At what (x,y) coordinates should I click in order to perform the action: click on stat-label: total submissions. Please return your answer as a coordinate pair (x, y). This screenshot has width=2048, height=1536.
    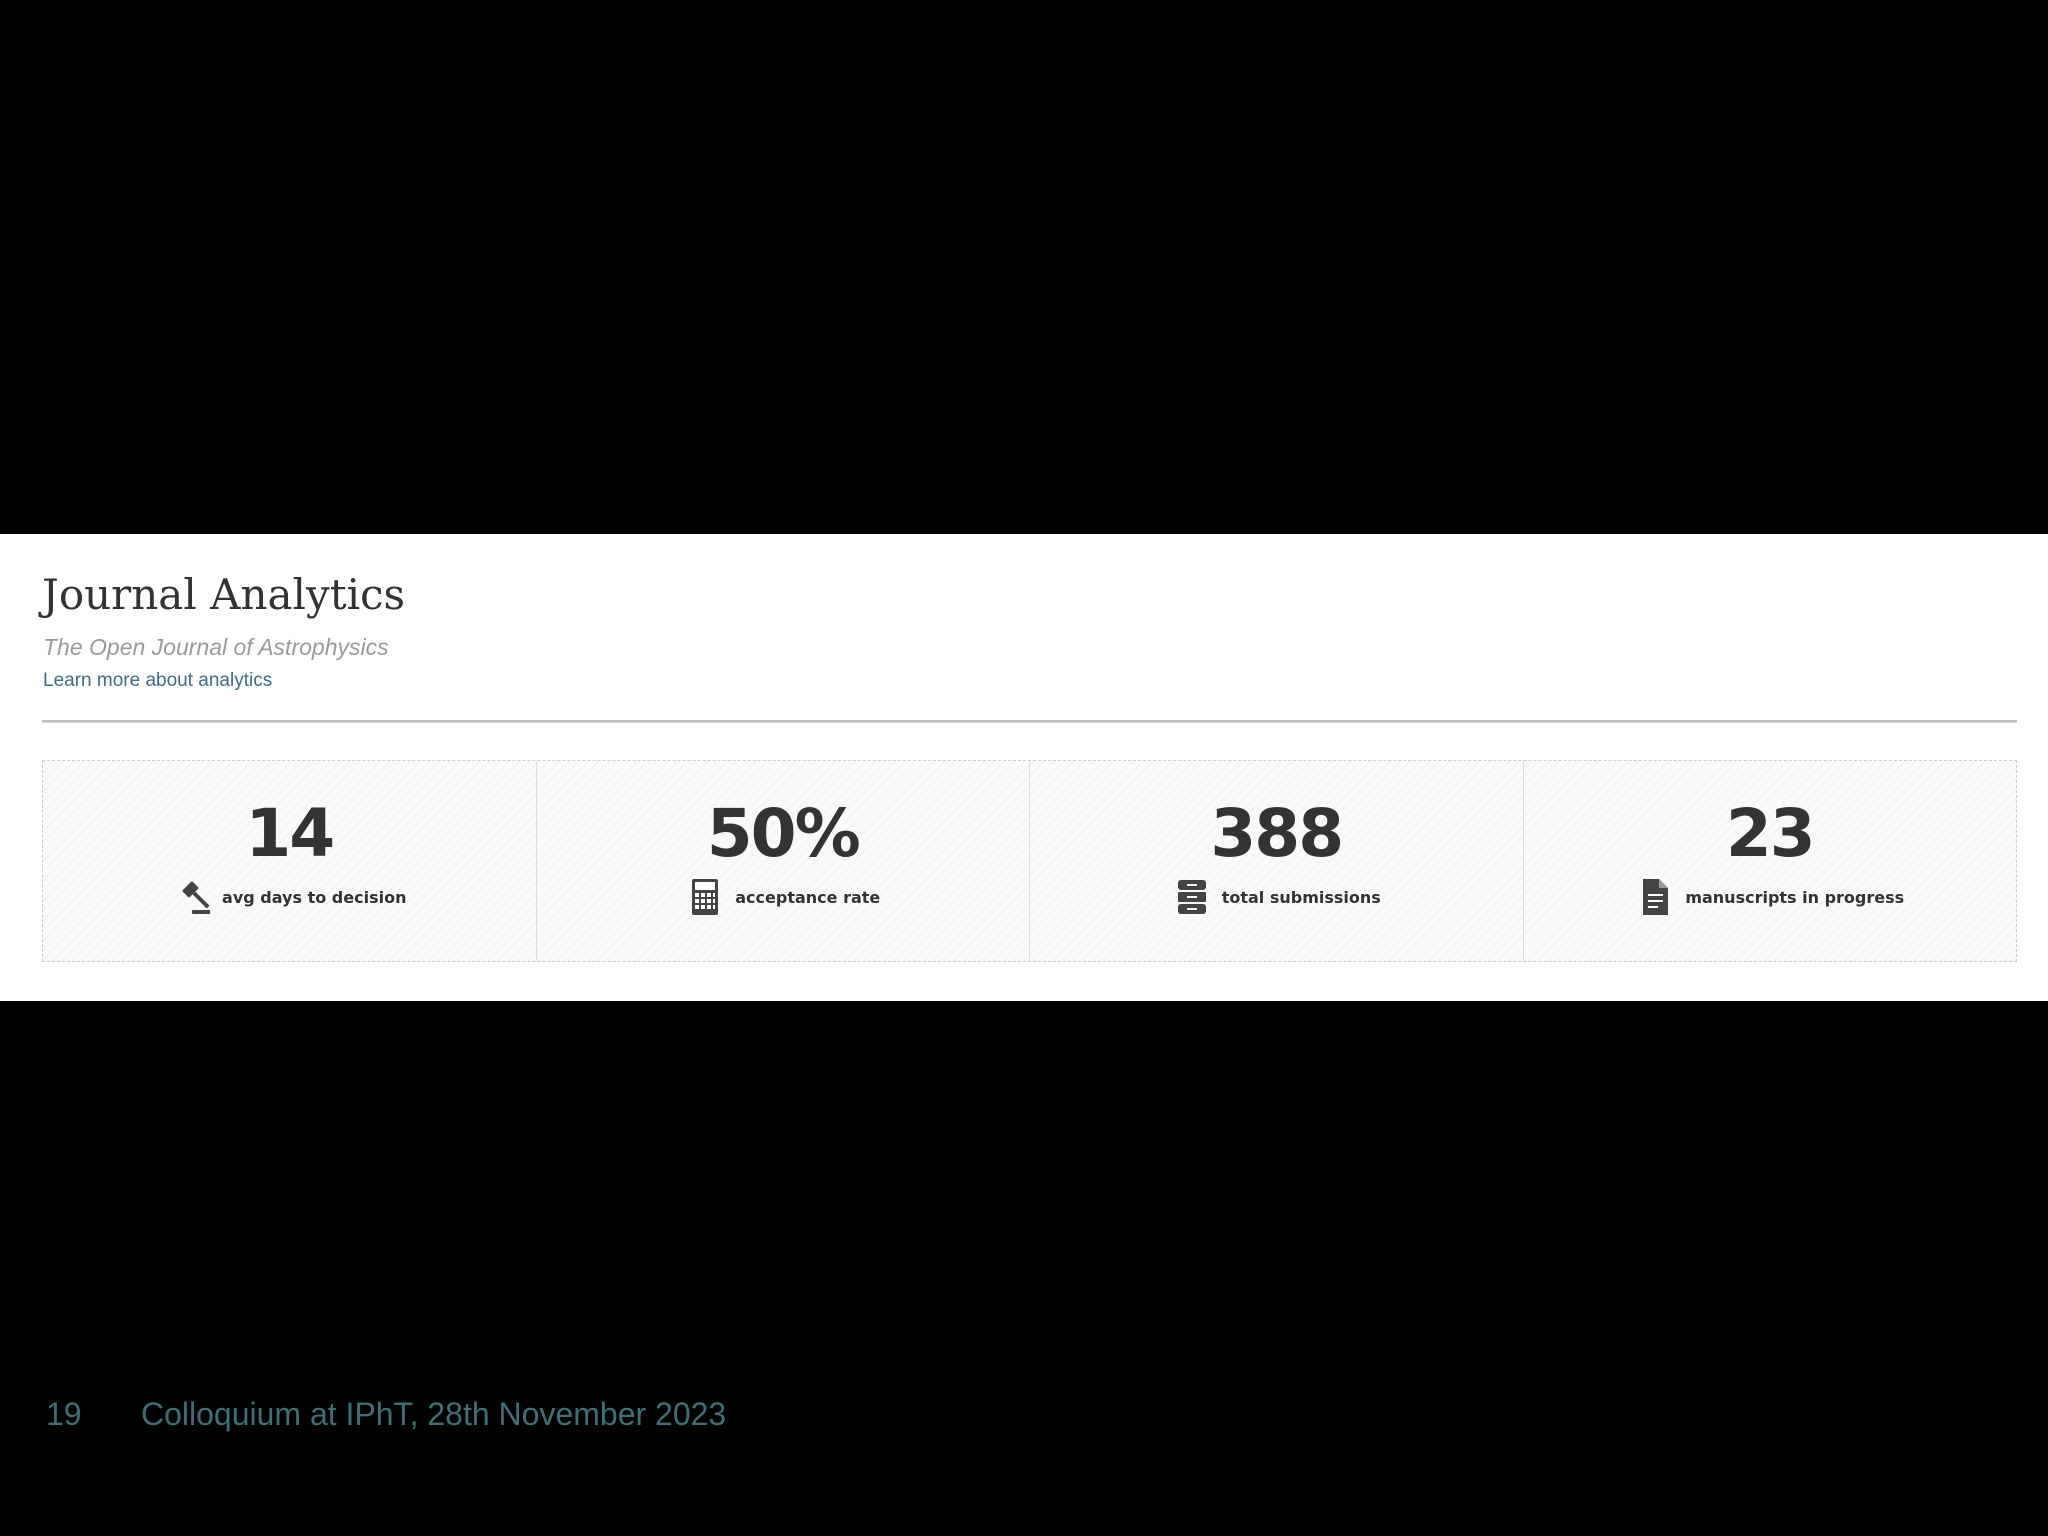
    Looking at the image, I should click on (1301, 897).